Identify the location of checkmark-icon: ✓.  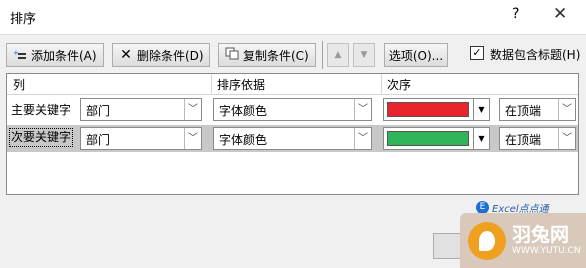
(477, 52).